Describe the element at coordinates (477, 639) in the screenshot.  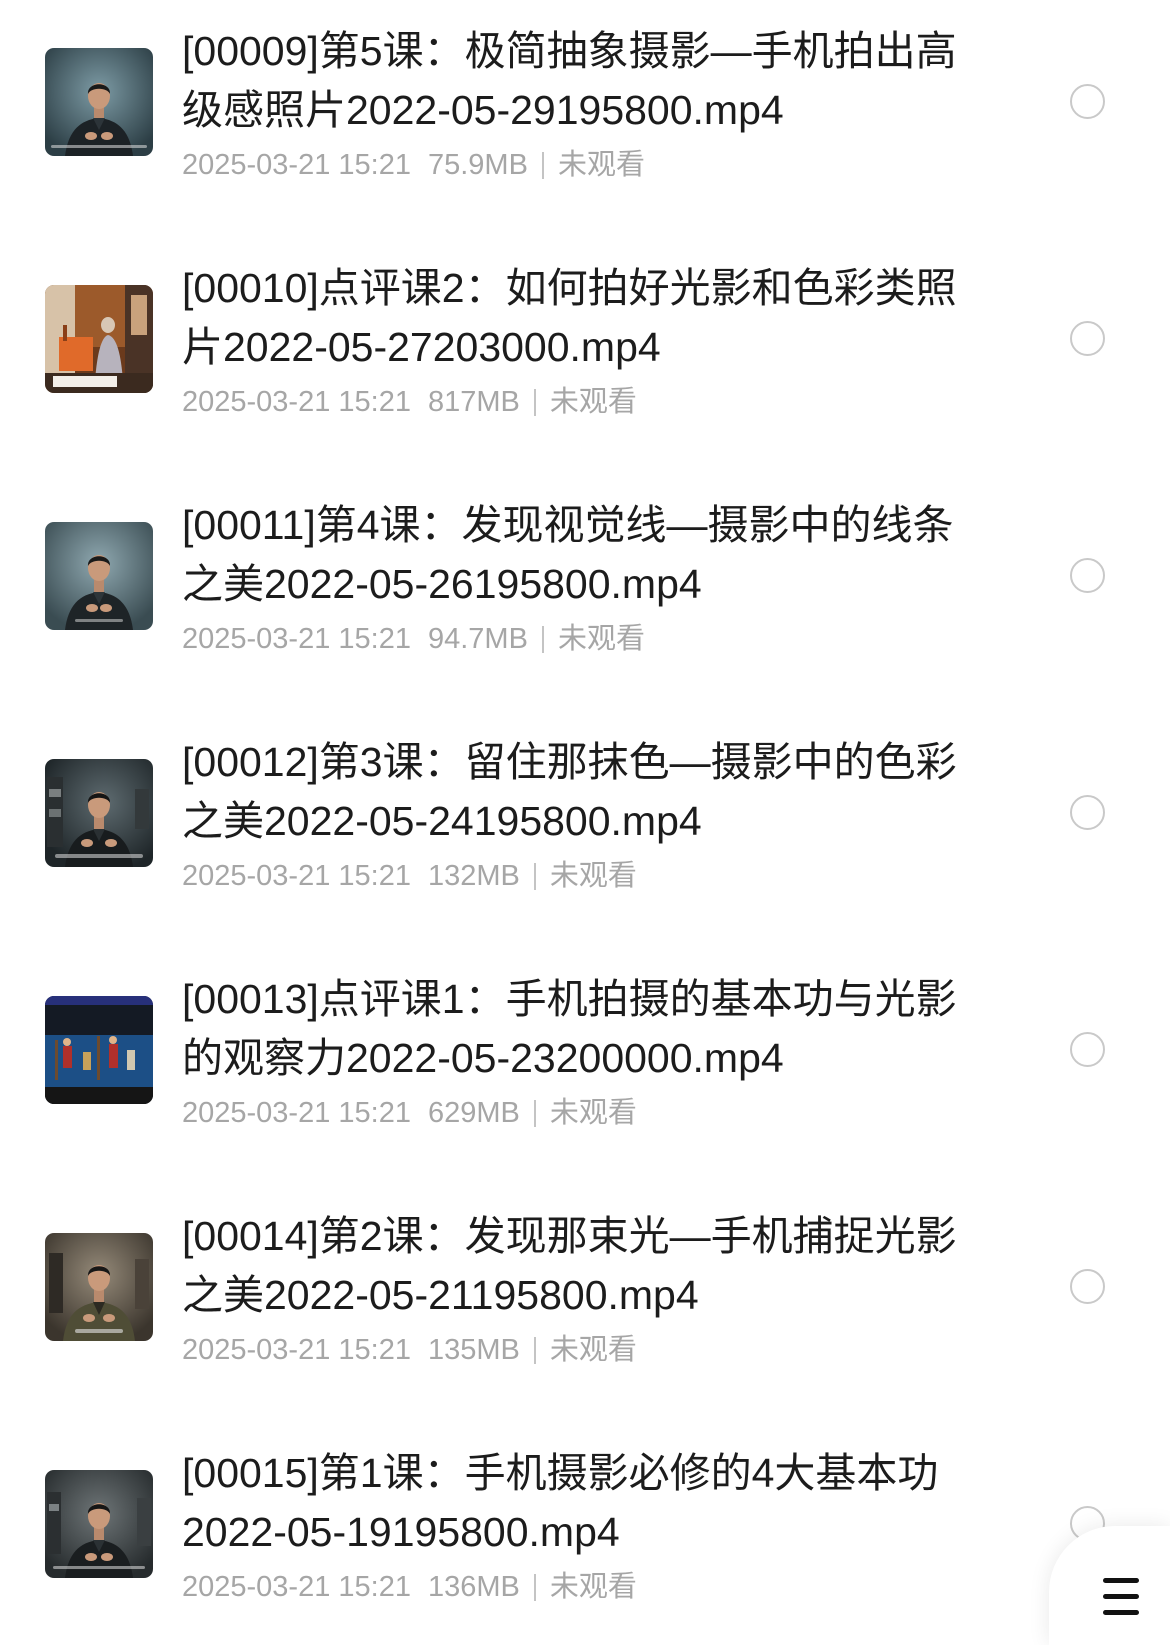
I see `file-size: 94.7MB` at that location.